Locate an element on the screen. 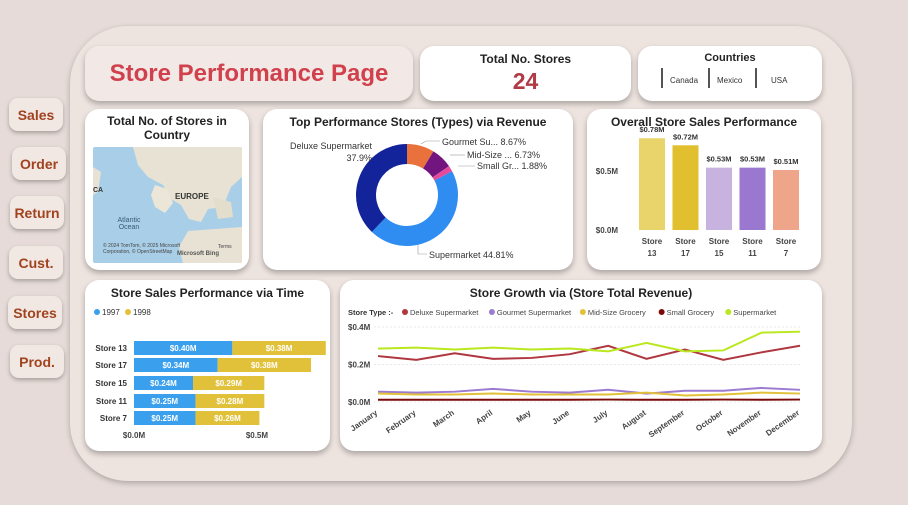  map-label-europe: EUROPE is located at coordinates (192, 196).